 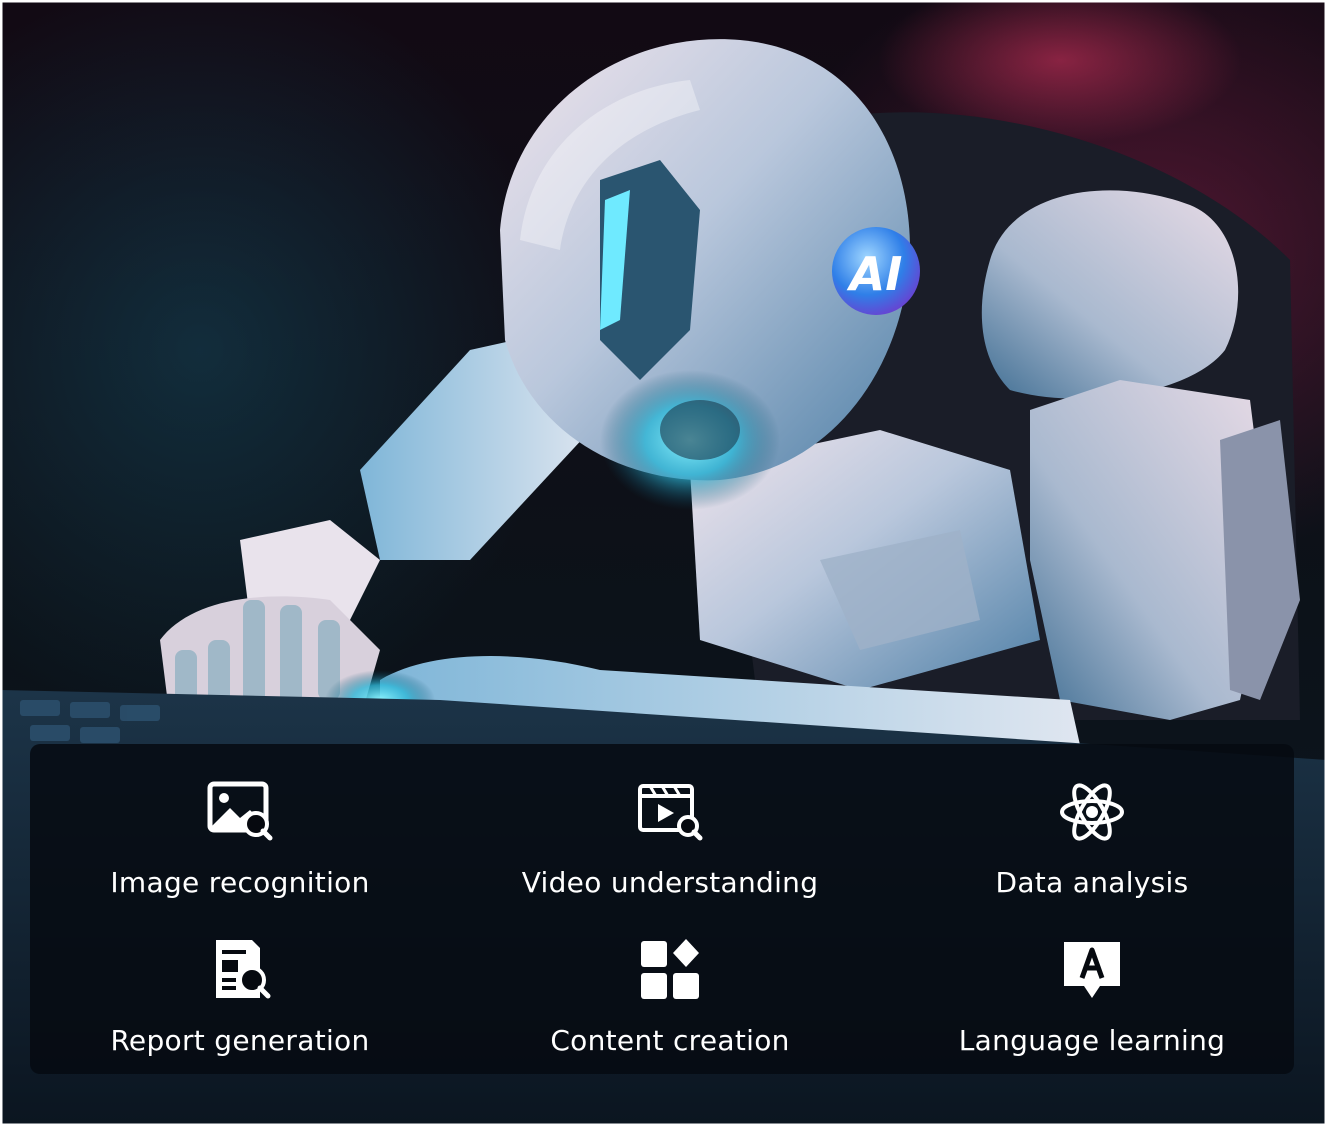 What do you see at coordinates (670, 812) in the screenshot?
I see `video-search-icon` at bounding box center [670, 812].